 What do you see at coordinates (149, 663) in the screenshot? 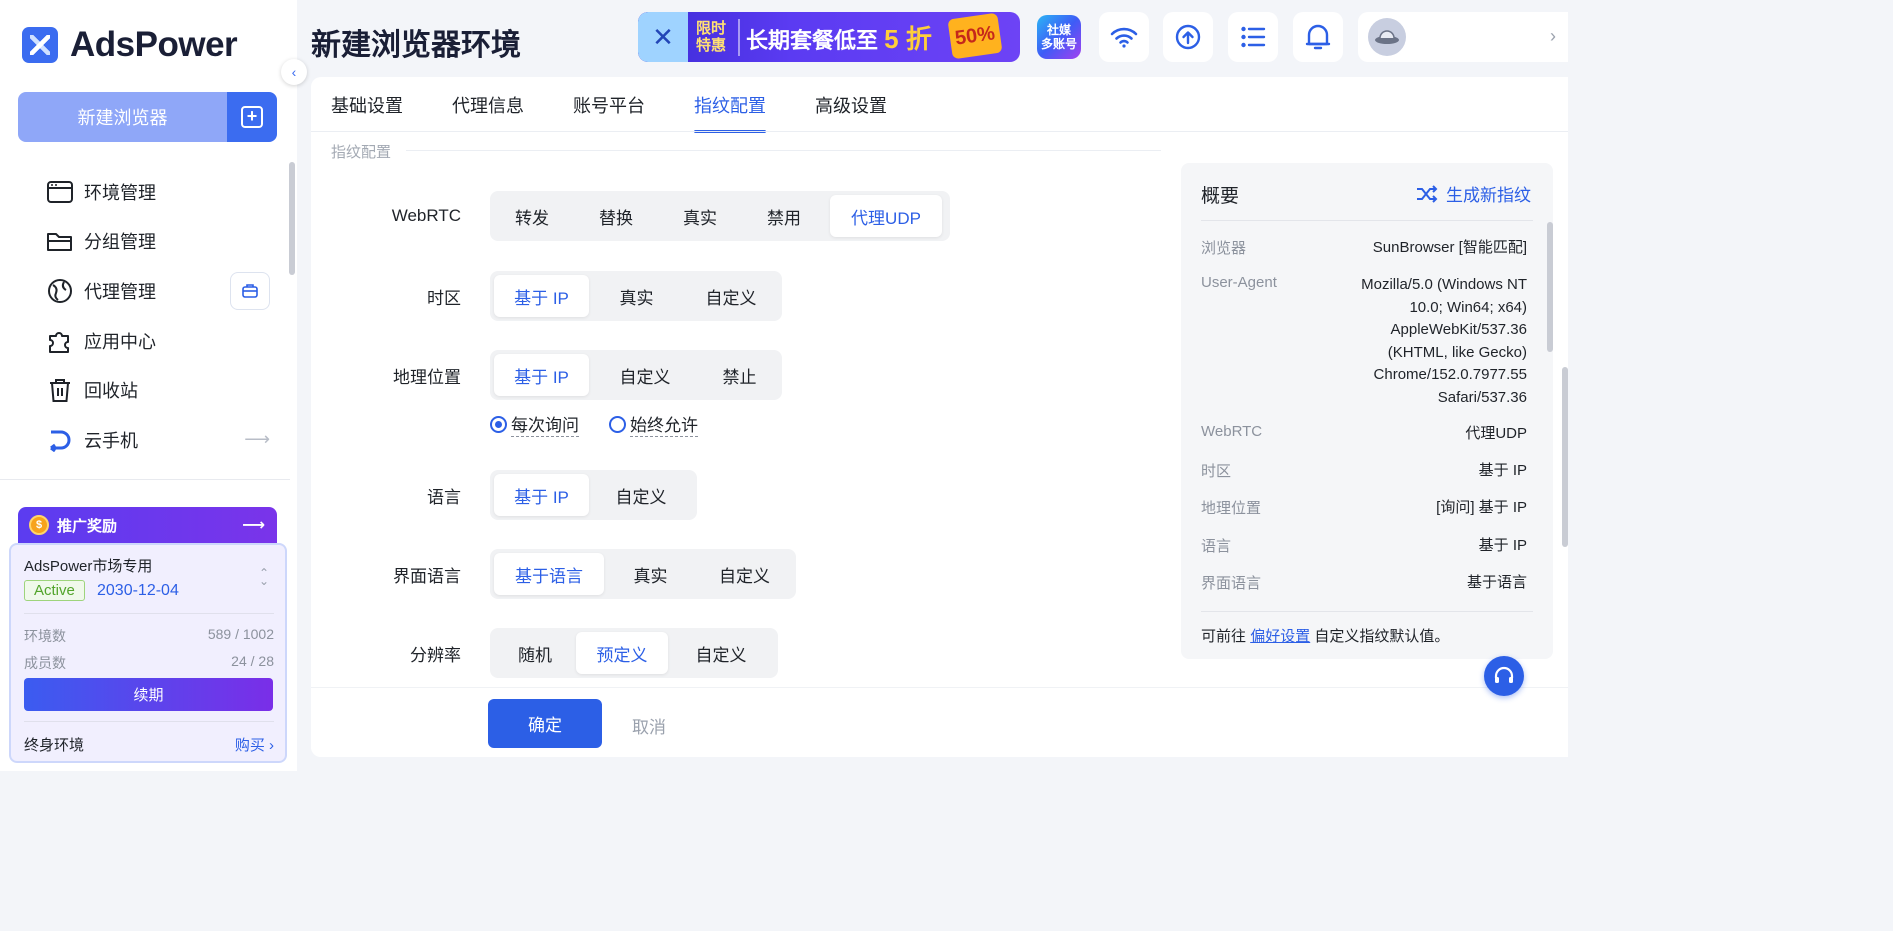
I see `member-count-row: 成员数 24 / 28` at bounding box center [149, 663].